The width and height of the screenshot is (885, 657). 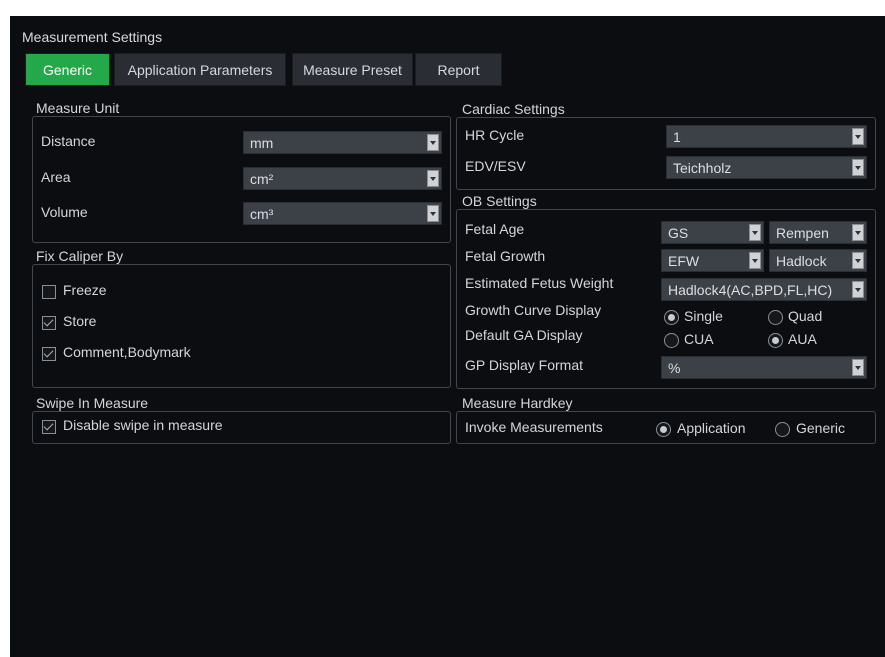 What do you see at coordinates (677, 137) in the screenshot?
I see `hr-cycle-value: 1` at bounding box center [677, 137].